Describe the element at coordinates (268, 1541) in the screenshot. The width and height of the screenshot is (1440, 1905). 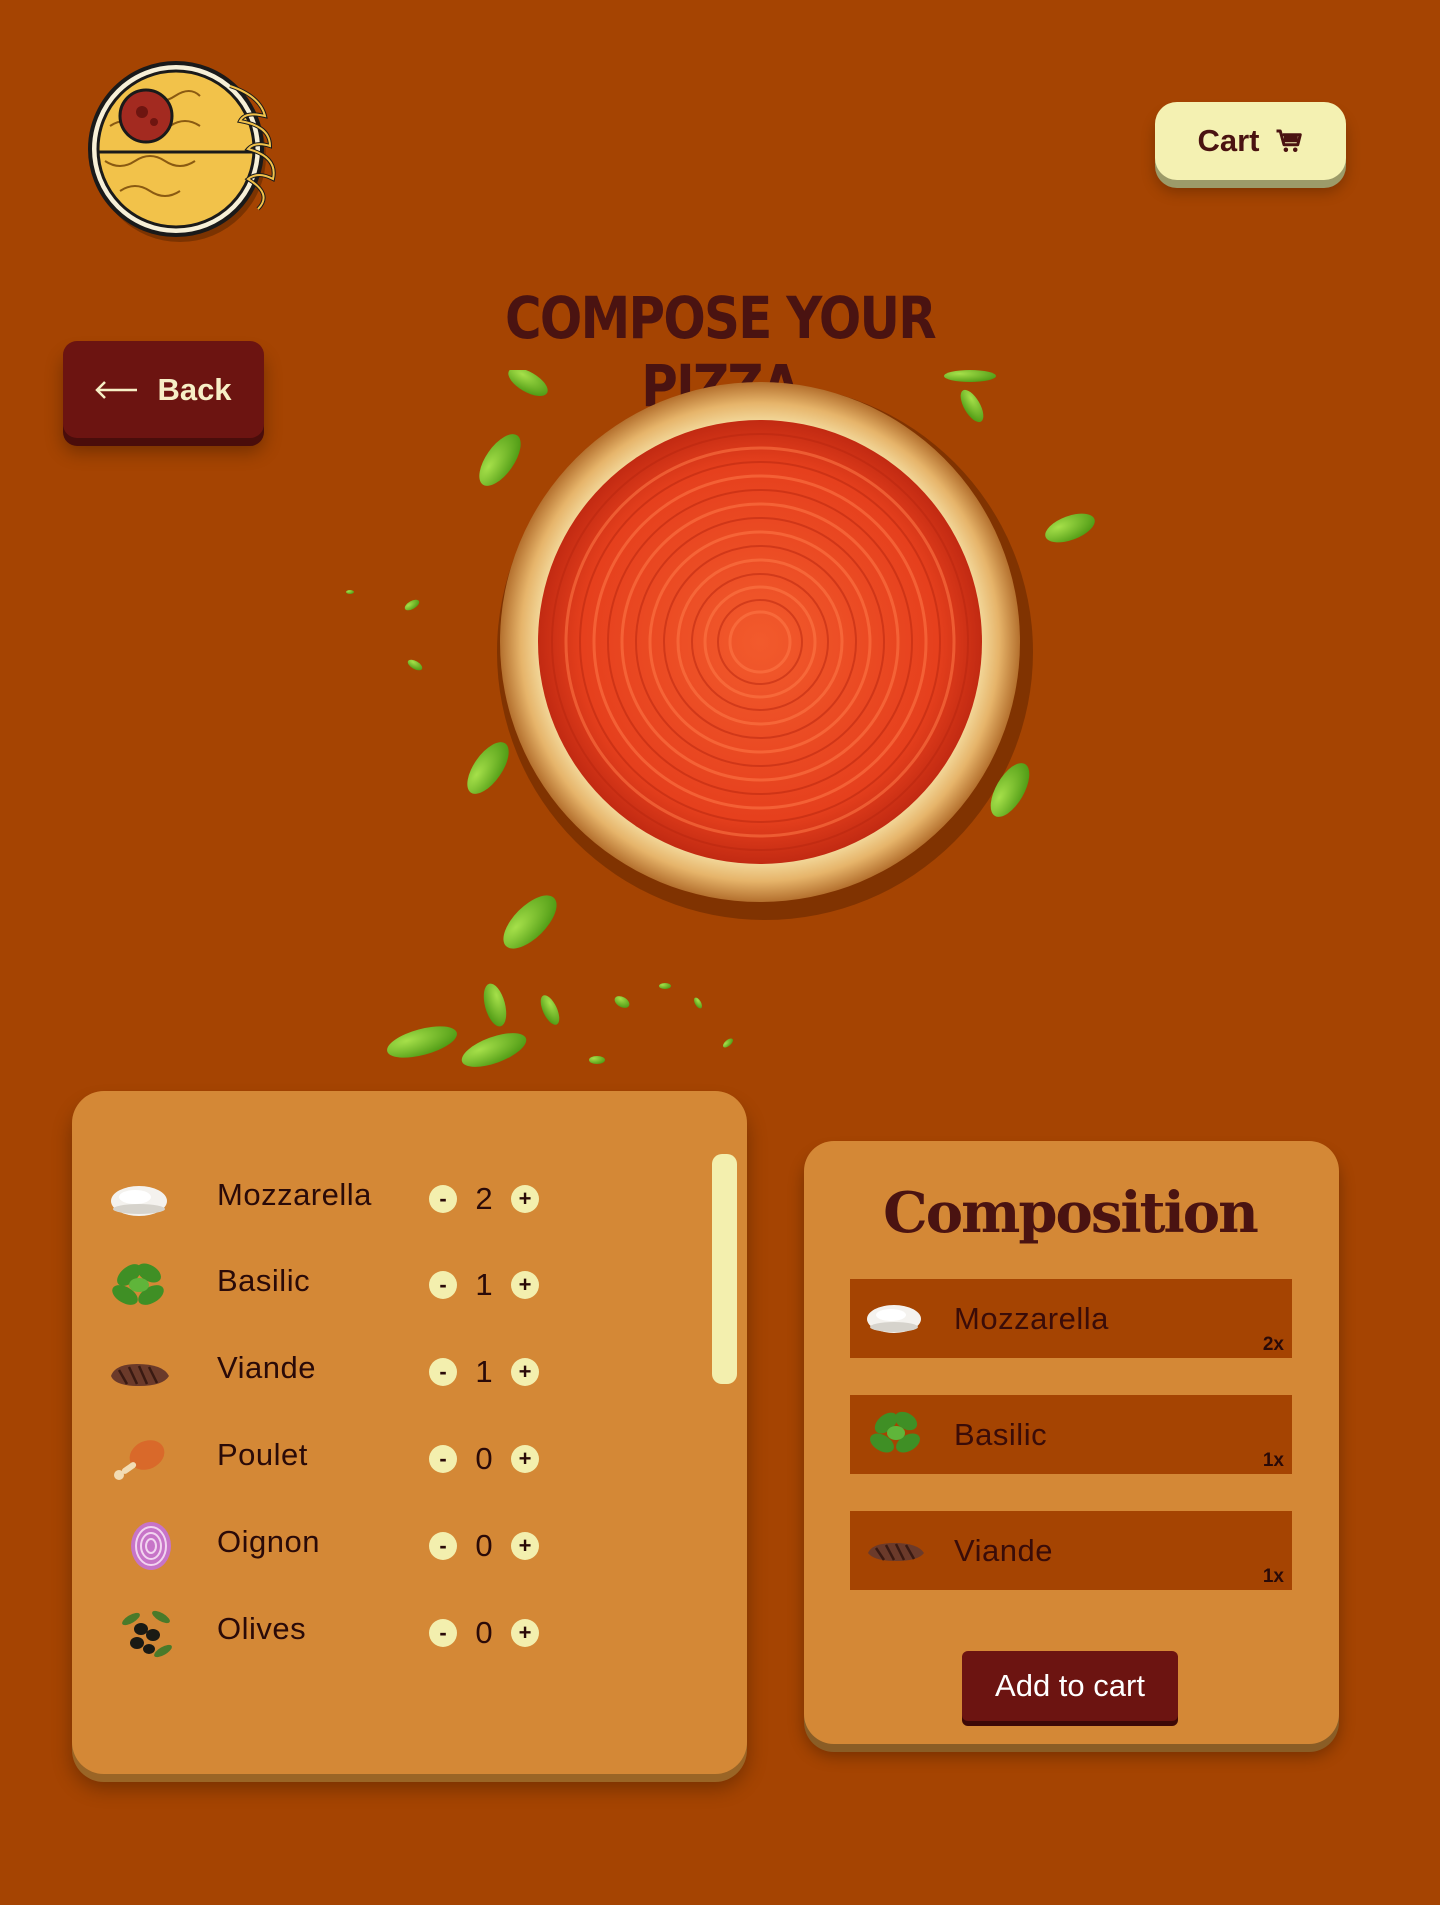
I see `ingredient-name: Oignon` at that location.